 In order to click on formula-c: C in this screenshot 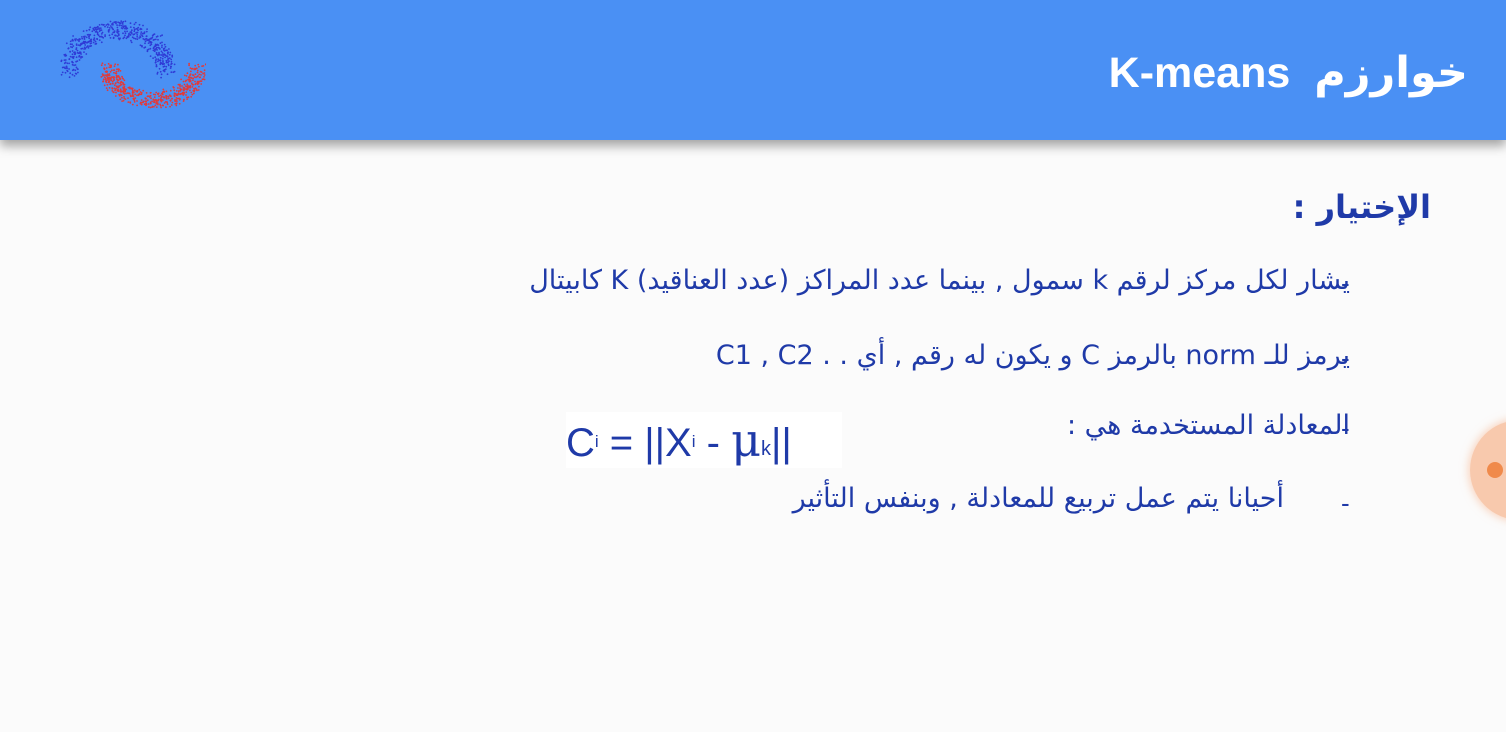, I will do `click(580, 443)`.